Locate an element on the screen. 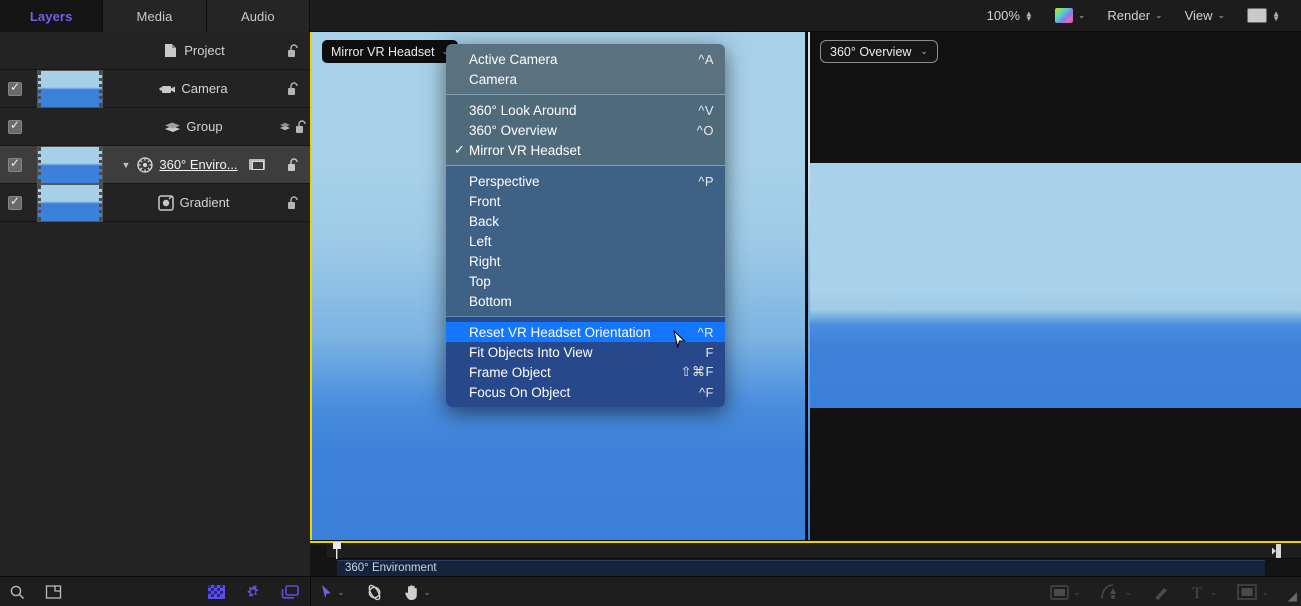 The height and width of the screenshot is (606, 1301). group-visibility-checkbox is located at coordinates (15, 126).